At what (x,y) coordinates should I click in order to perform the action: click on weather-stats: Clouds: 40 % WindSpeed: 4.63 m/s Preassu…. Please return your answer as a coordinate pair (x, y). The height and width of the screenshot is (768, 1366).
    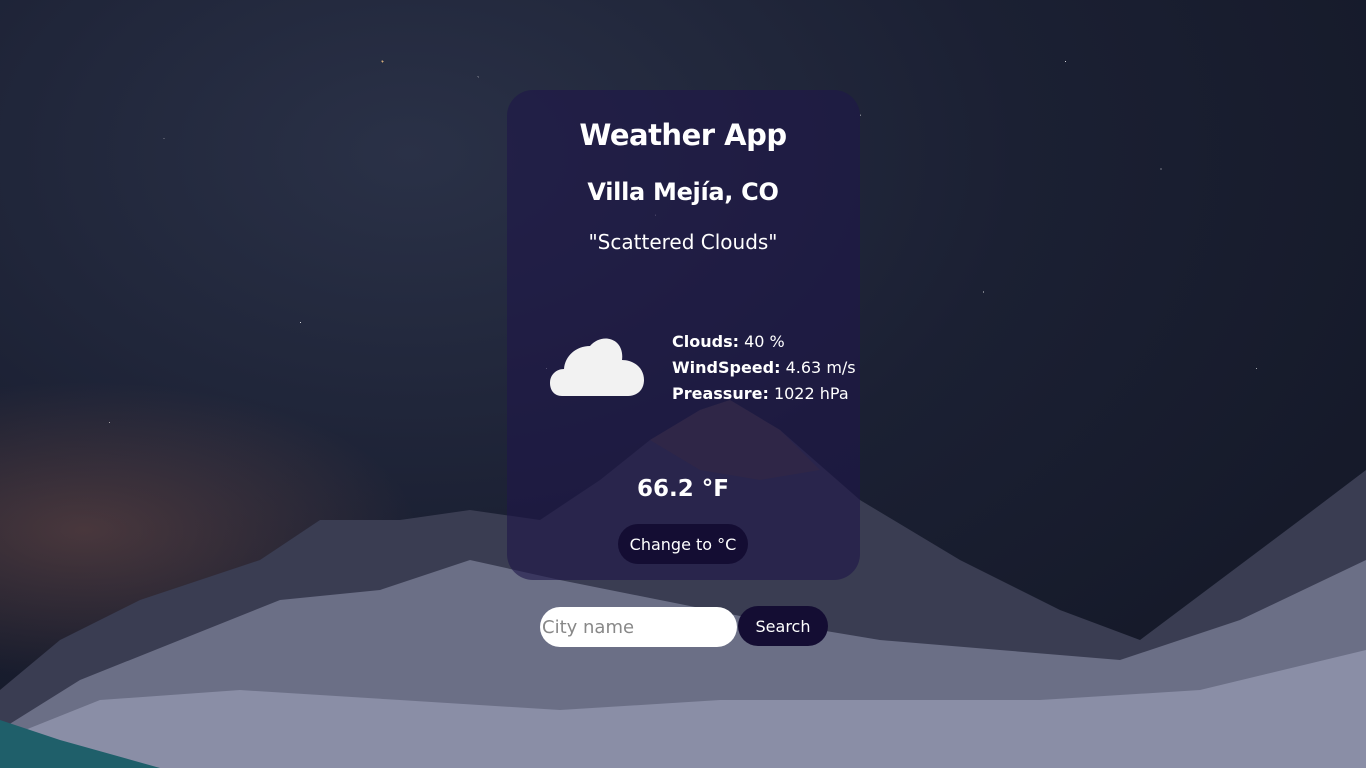
    Looking at the image, I should click on (764, 368).